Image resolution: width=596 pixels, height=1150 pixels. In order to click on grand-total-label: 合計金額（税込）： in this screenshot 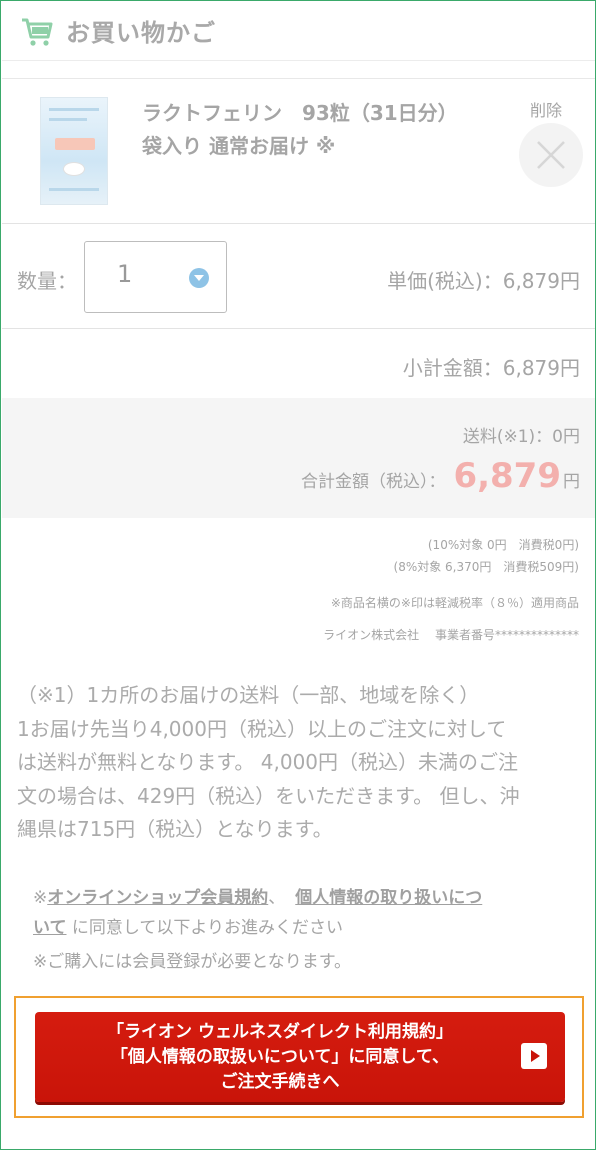, I will do `click(373, 482)`.